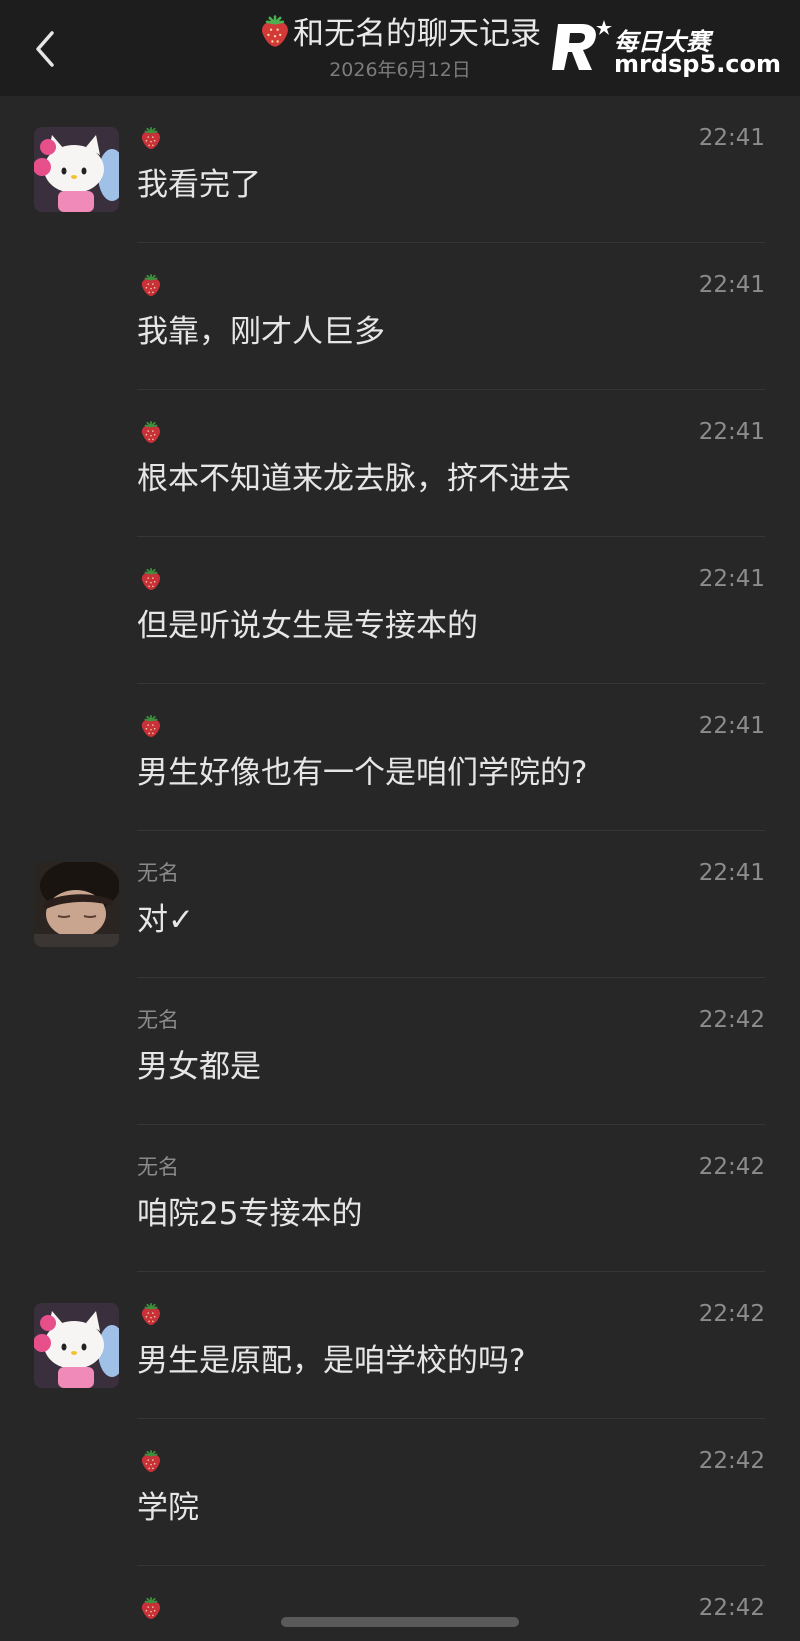  Describe the element at coordinates (674, 48) in the screenshot. I see `watermark-logo: 每日大赛 mrdsp5.com` at that location.